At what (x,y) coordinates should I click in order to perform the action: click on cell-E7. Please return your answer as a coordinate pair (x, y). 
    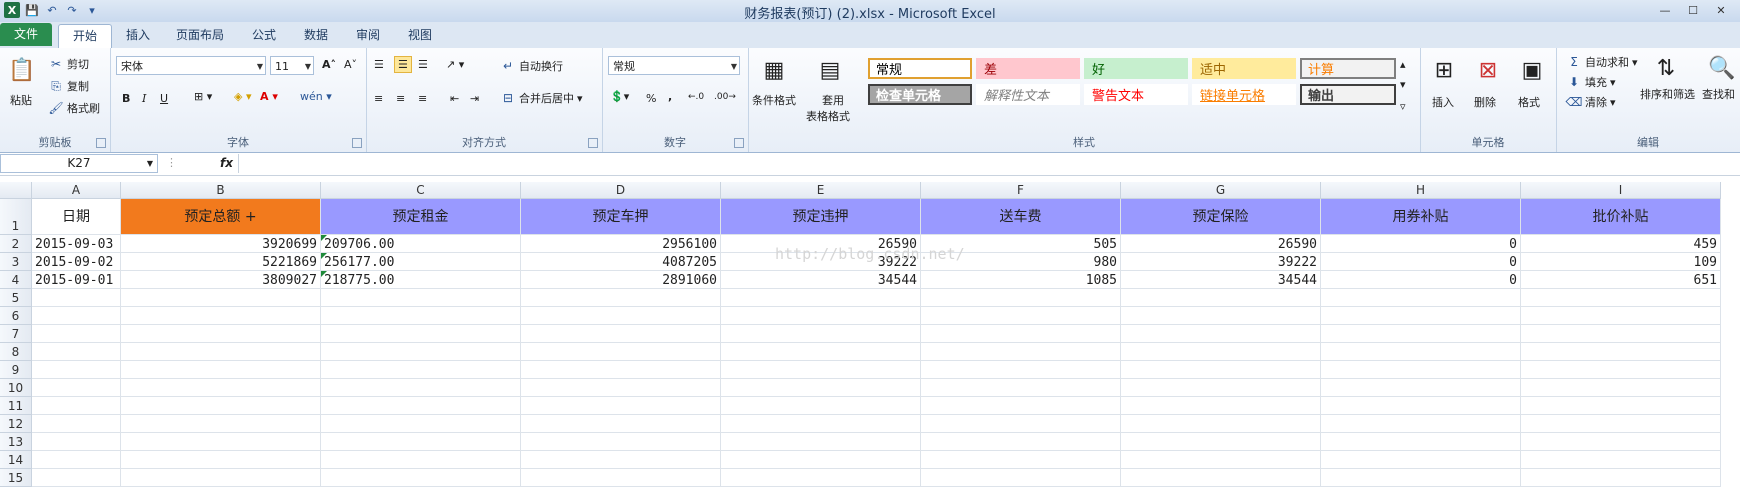
    Looking at the image, I should click on (821, 334).